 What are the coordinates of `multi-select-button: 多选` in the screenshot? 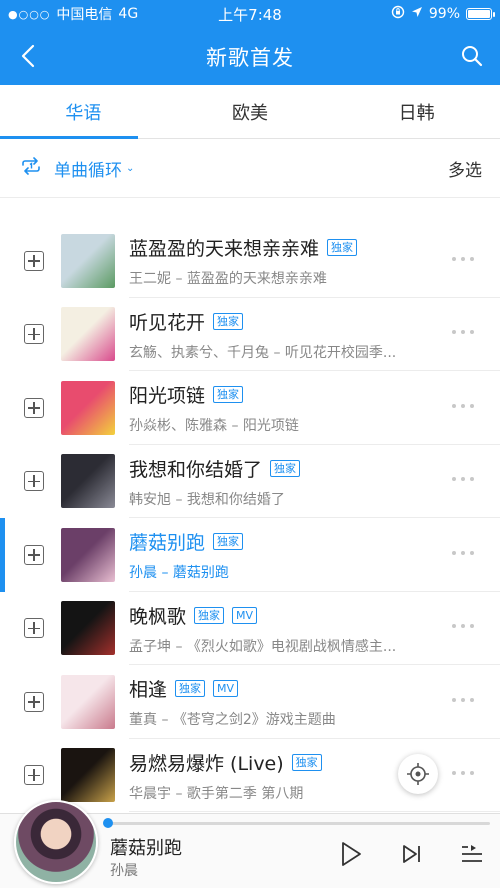 It's located at (465, 168).